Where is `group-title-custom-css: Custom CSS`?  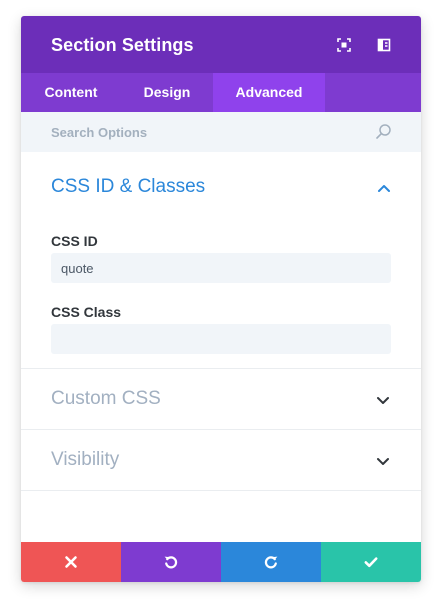 group-title-custom-css: Custom CSS is located at coordinates (106, 399).